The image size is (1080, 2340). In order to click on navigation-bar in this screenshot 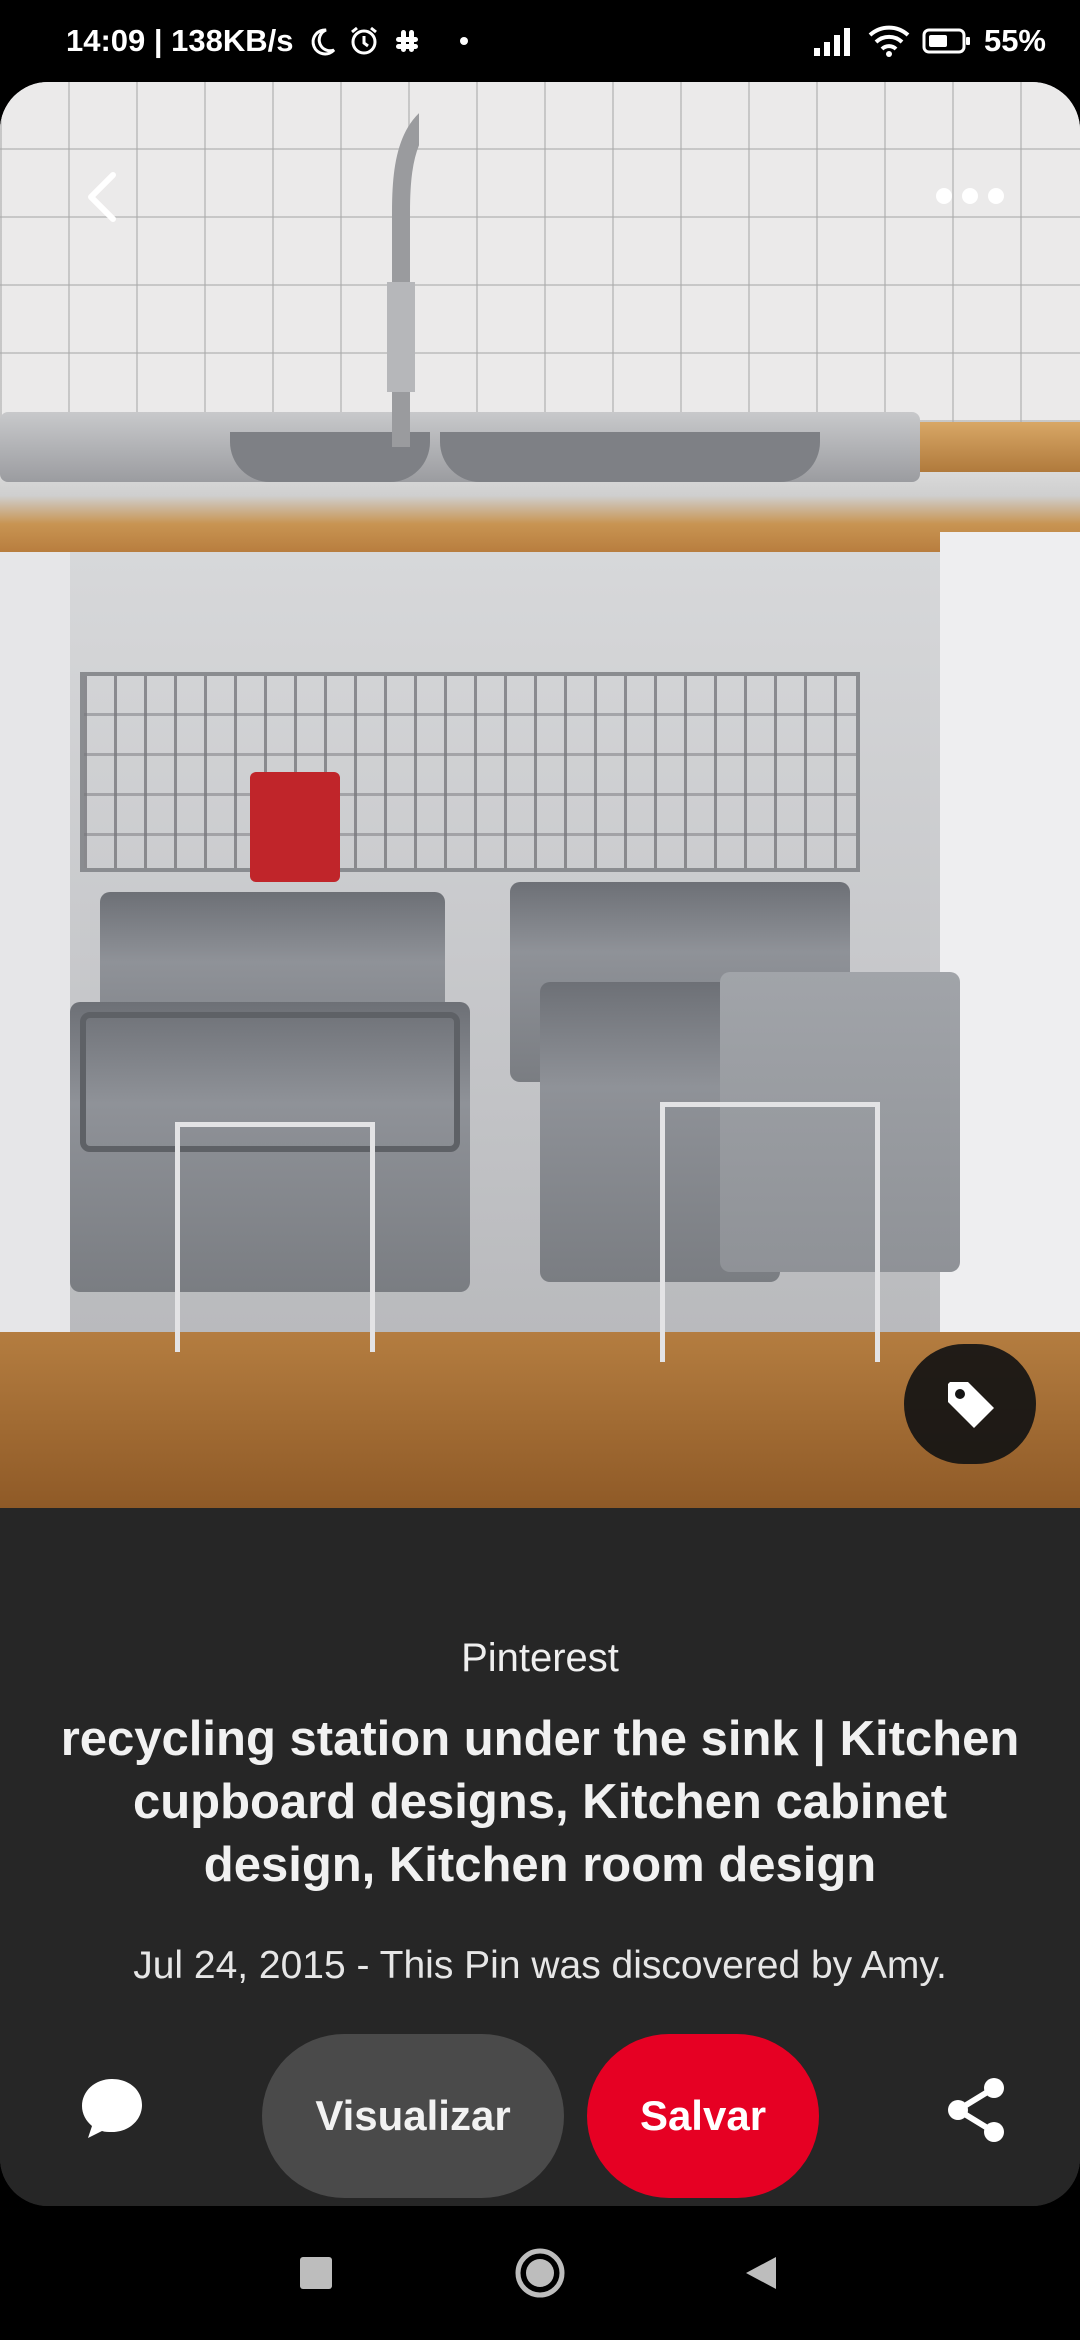, I will do `click(540, 2273)`.